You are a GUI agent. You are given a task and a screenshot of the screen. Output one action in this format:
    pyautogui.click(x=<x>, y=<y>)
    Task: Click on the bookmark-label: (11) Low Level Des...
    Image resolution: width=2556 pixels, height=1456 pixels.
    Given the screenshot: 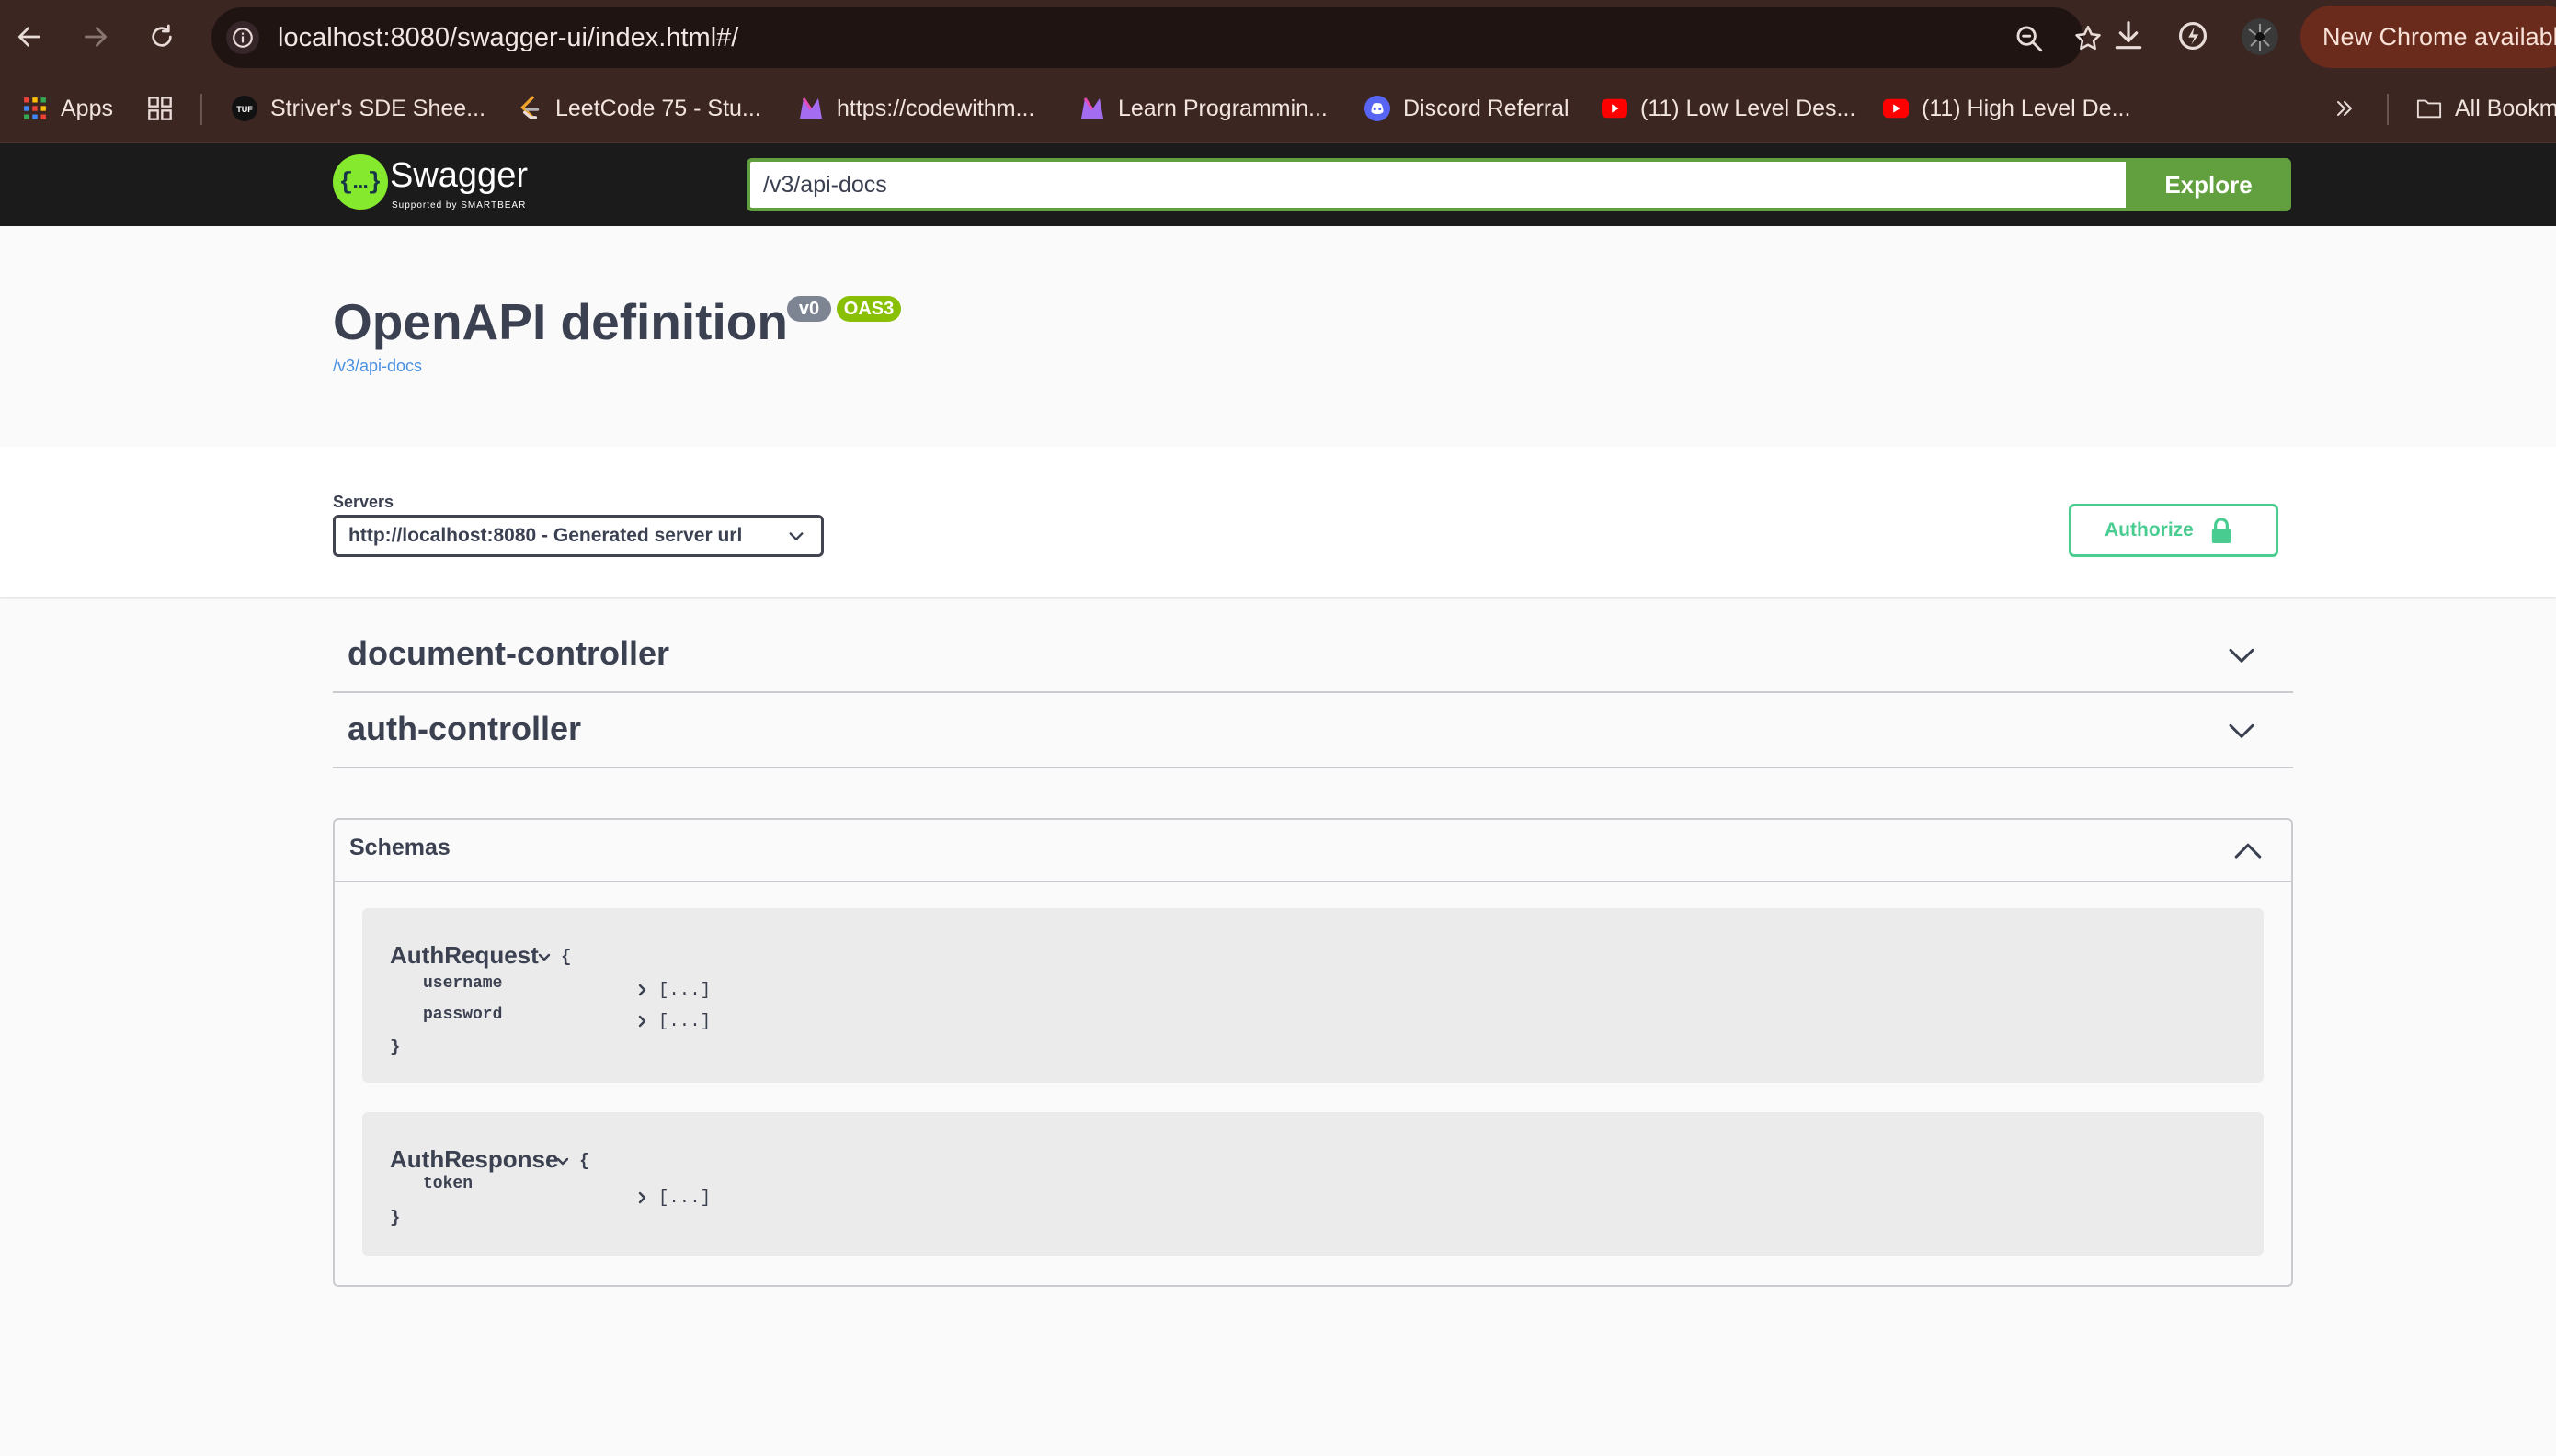 What is the action you would take?
    pyautogui.click(x=1748, y=108)
    